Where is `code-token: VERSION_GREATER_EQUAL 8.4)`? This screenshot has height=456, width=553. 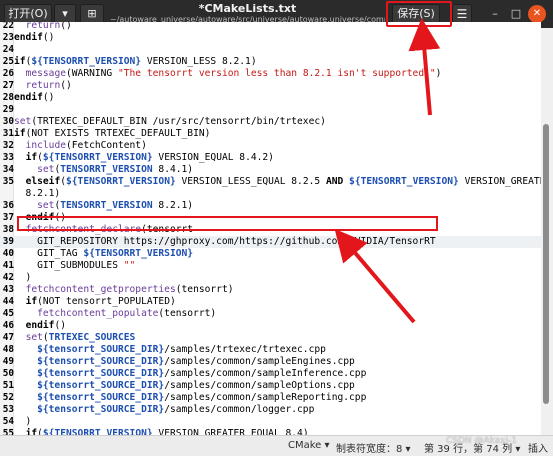
code-token: VERSION_GREATER_EQUAL 8.4) is located at coordinates (230, 431).